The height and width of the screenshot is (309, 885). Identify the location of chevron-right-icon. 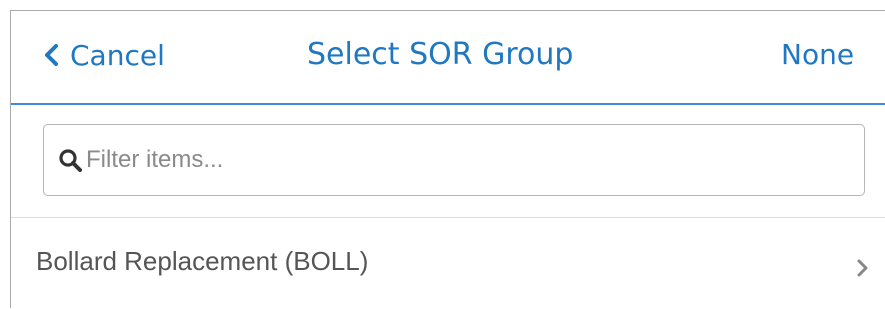
(862, 268).